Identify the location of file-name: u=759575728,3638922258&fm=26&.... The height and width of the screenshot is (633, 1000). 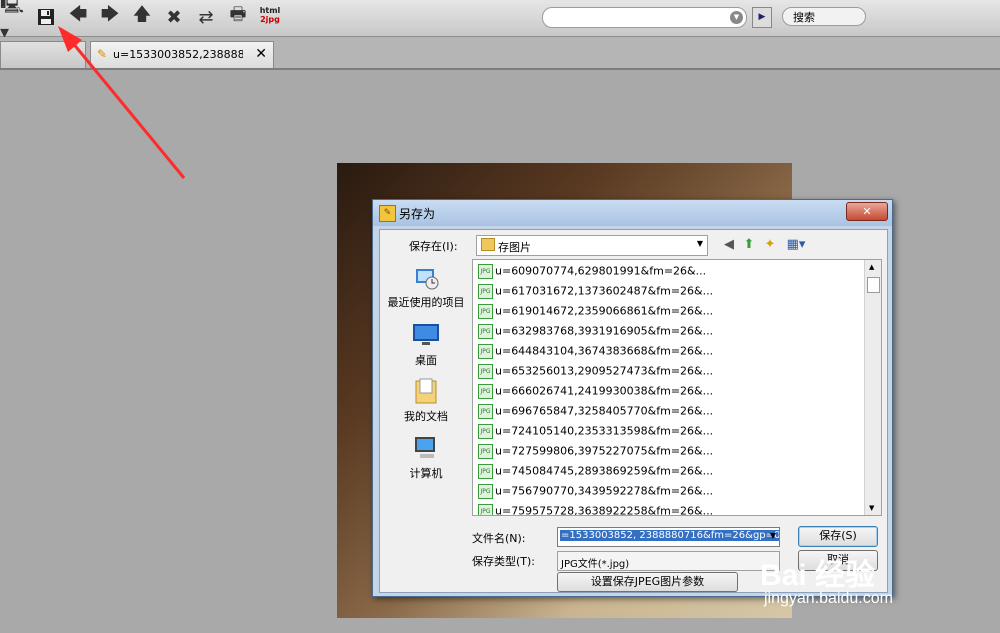
(604, 510).